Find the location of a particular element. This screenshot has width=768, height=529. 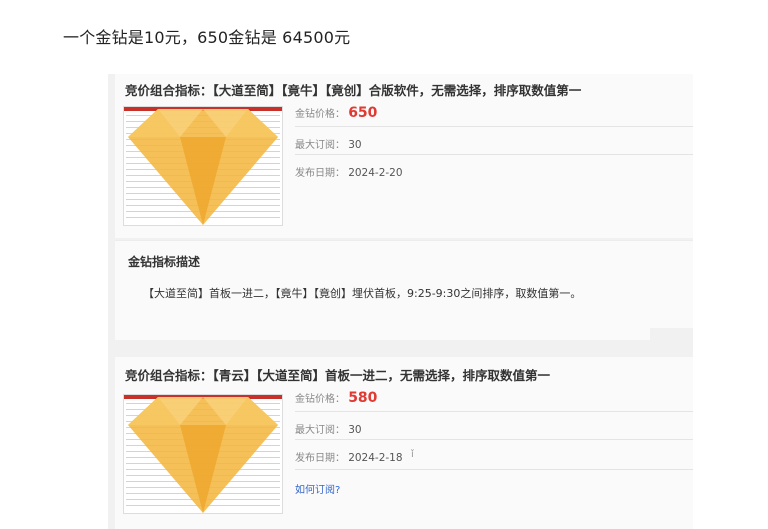

how-to-subscribe-link: 如何订阅? is located at coordinates (317, 490).